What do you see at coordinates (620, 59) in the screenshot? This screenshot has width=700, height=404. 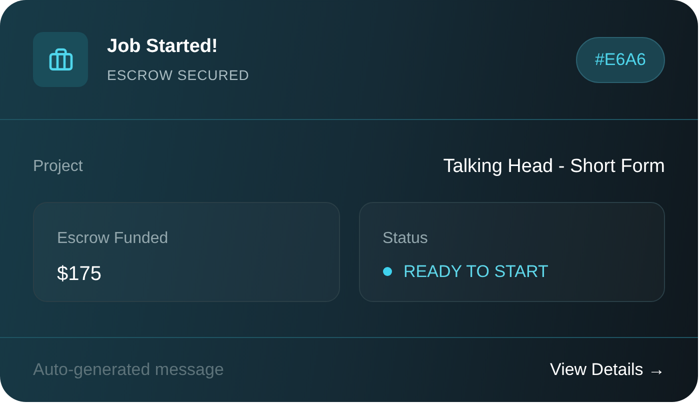 I see `job-code-badge: #E6A6` at bounding box center [620, 59].